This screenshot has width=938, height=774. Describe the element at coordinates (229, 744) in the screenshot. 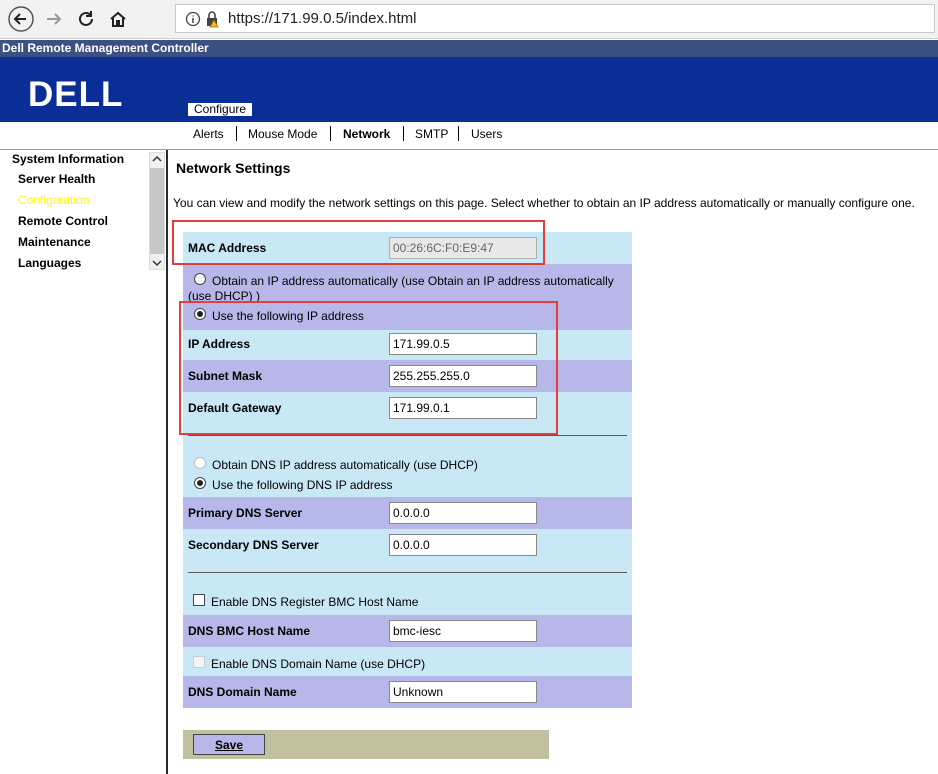

I see `save-button: Save` at that location.